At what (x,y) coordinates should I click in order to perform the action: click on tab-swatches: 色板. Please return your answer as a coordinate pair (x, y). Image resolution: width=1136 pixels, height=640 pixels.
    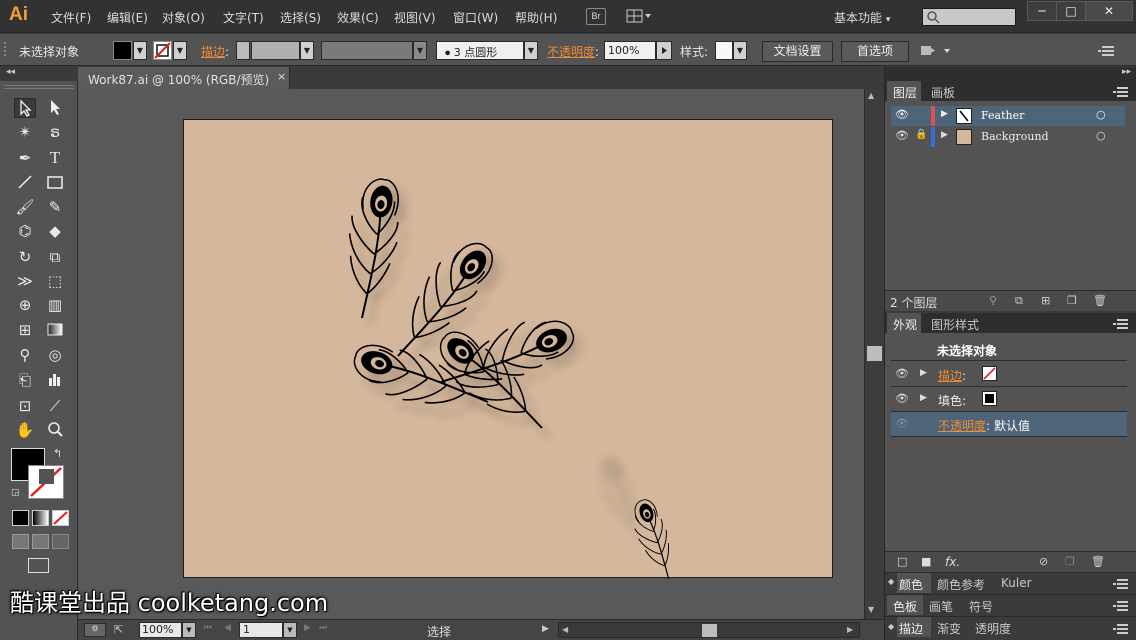
    Looking at the image, I should click on (905, 605).